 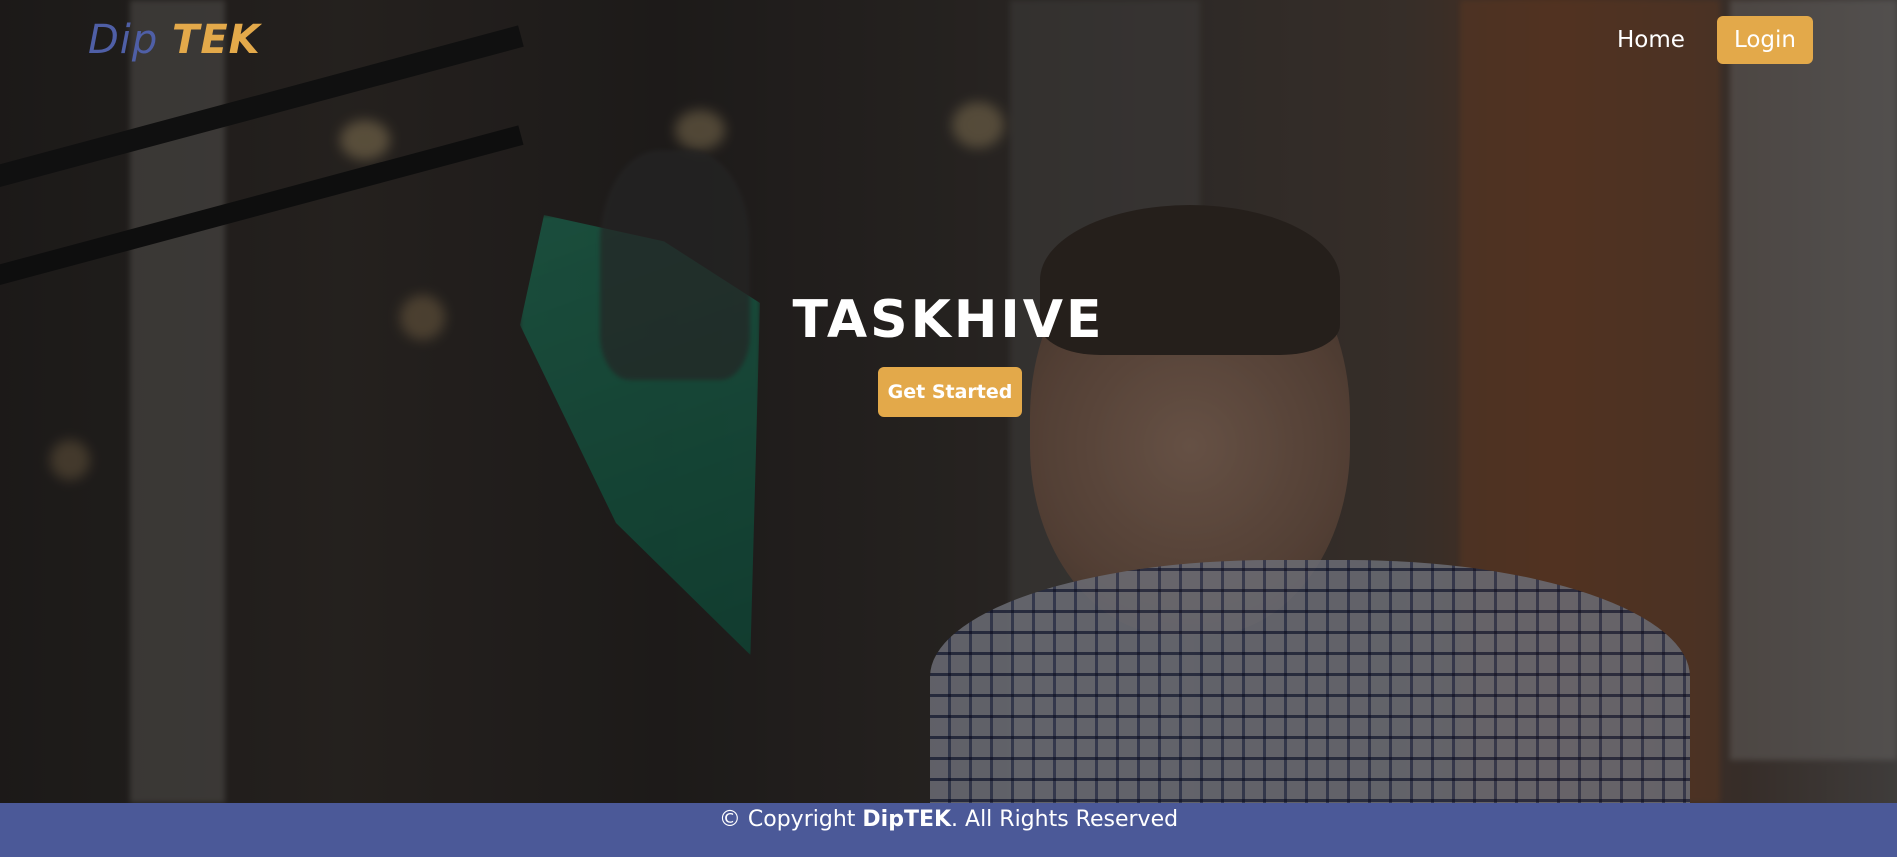 I want to click on brand-logo: Dip TEK, so click(x=174, y=40).